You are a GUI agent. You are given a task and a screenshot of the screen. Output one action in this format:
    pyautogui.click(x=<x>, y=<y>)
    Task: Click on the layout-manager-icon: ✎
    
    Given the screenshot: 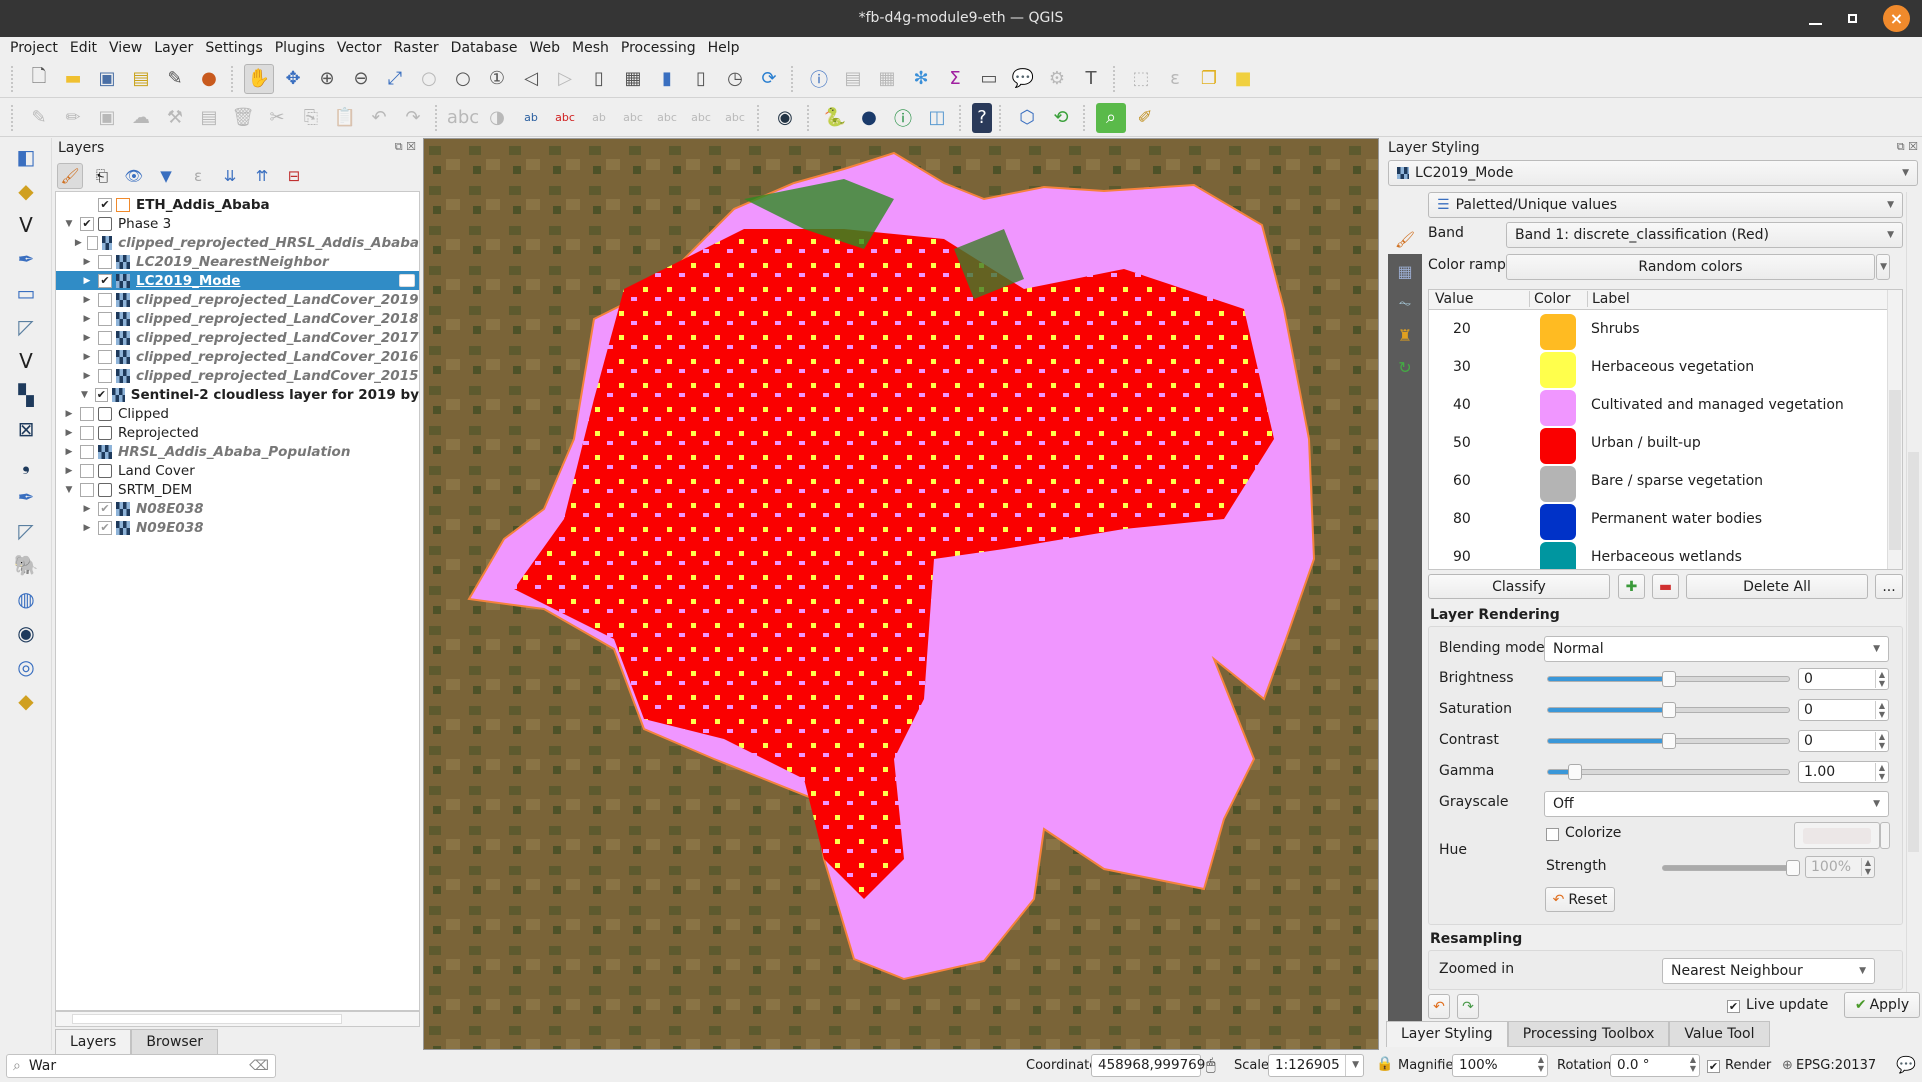 What is the action you would take?
    pyautogui.click(x=175, y=79)
    